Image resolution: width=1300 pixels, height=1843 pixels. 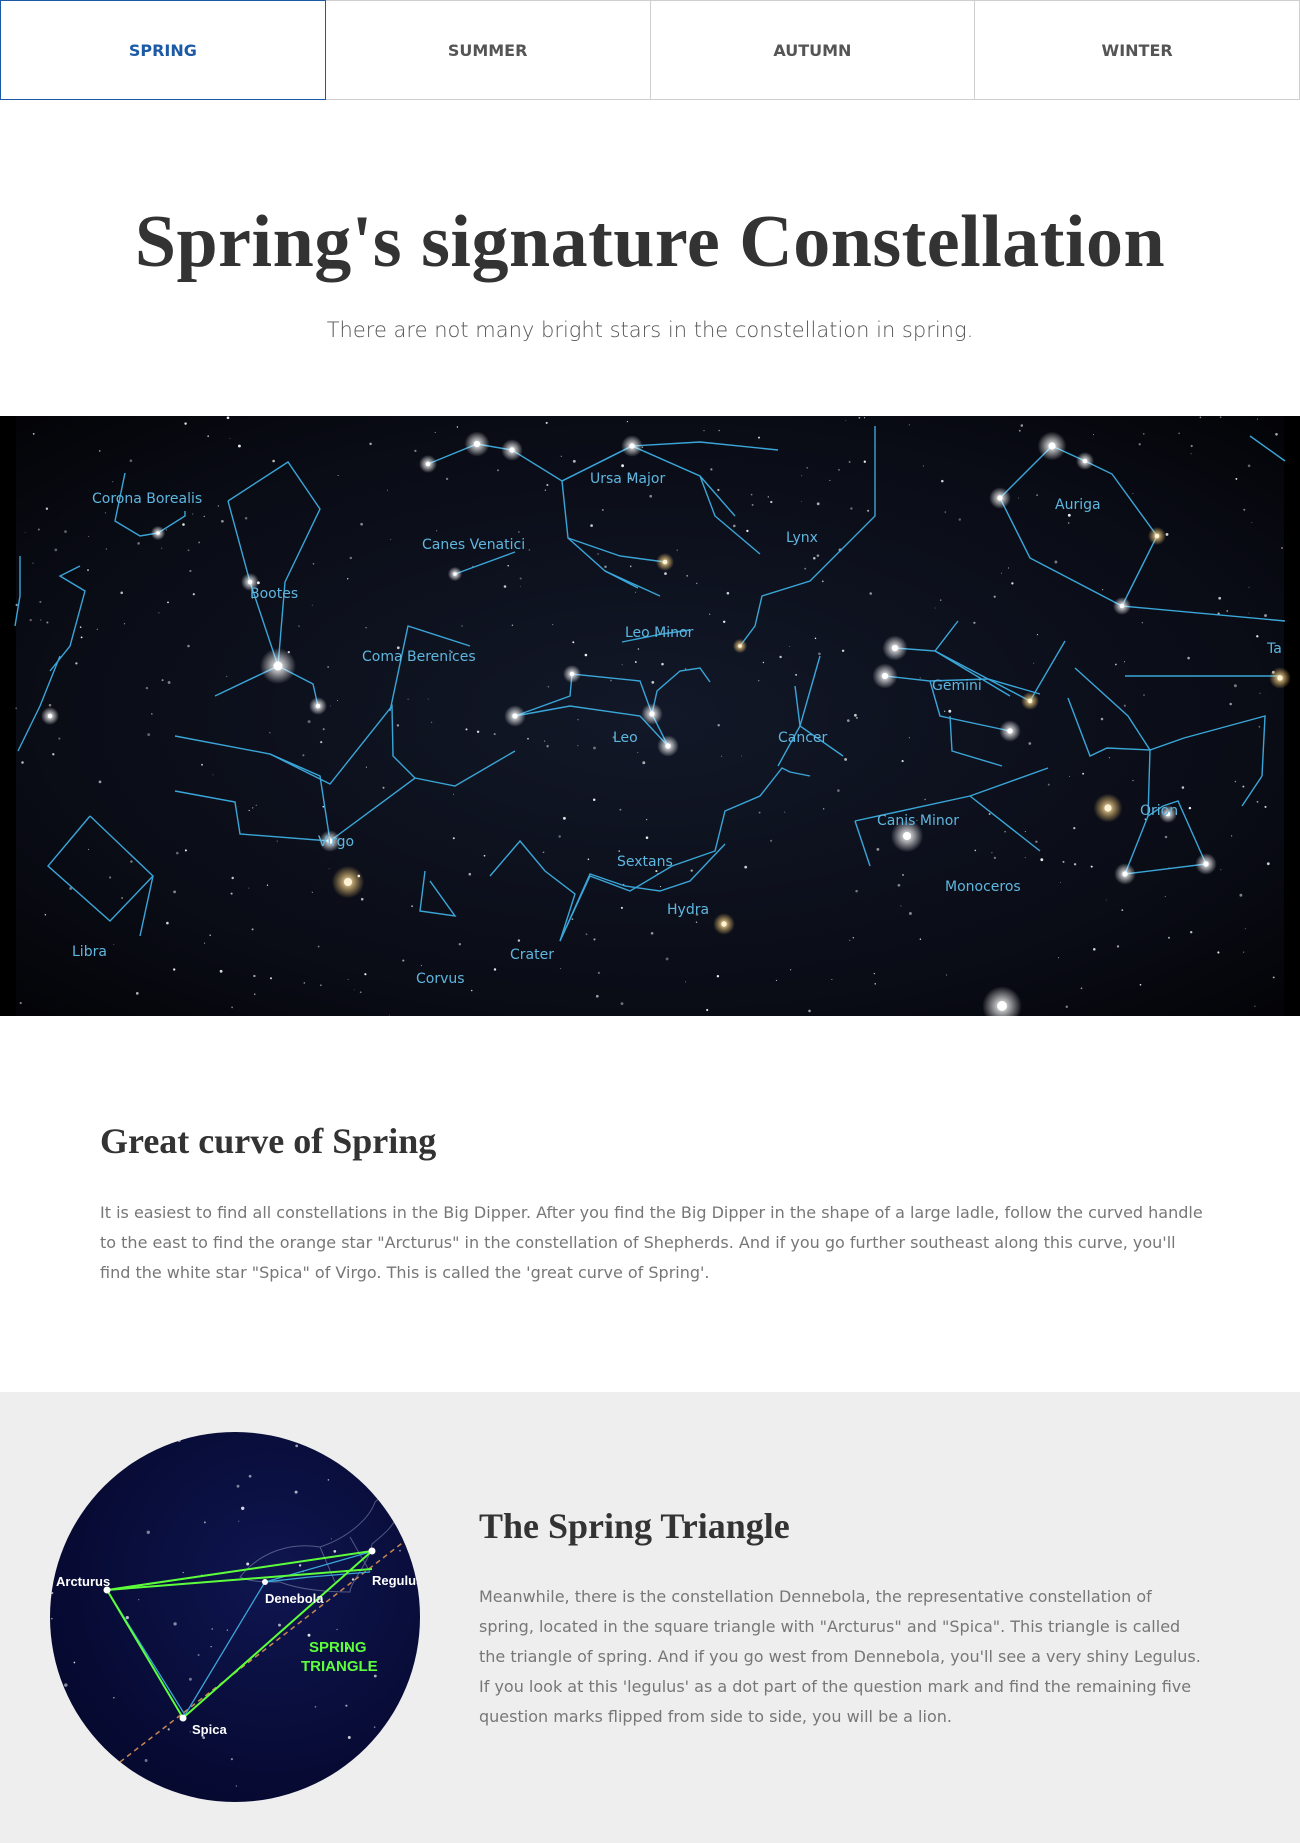 I want to click on diagram-key-stars, so click(x=239, y=1634).